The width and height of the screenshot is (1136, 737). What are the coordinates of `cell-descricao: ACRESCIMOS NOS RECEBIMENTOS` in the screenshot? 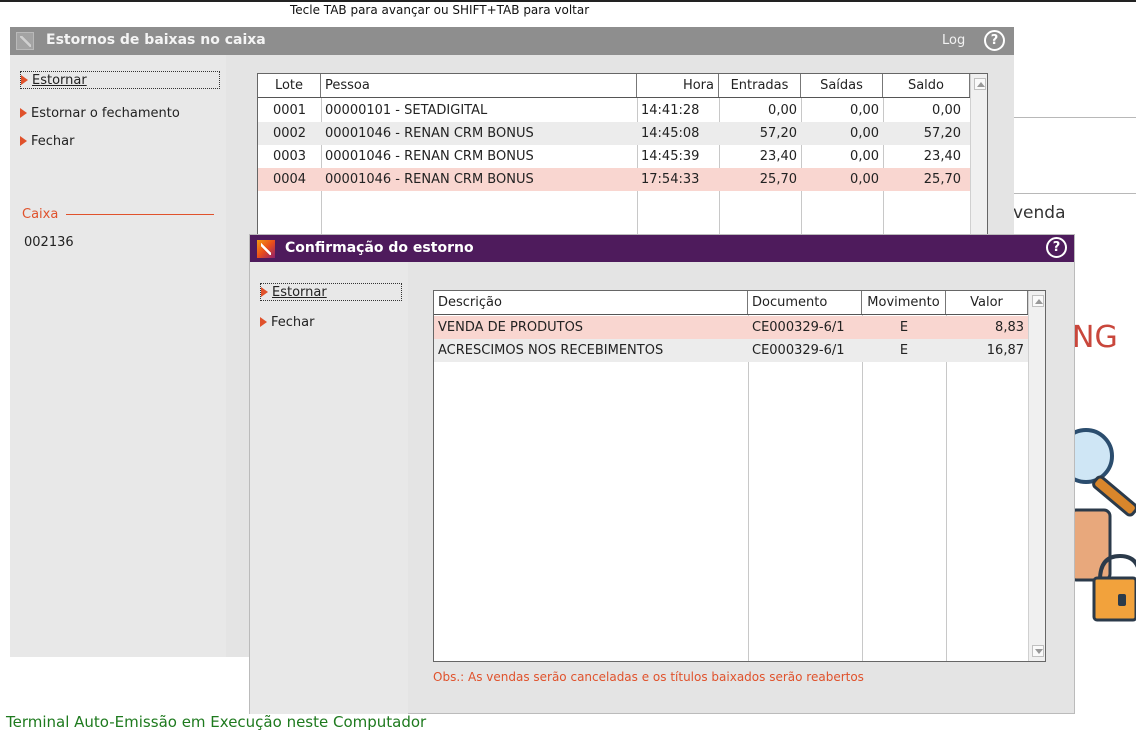 It's located at (551, 350).